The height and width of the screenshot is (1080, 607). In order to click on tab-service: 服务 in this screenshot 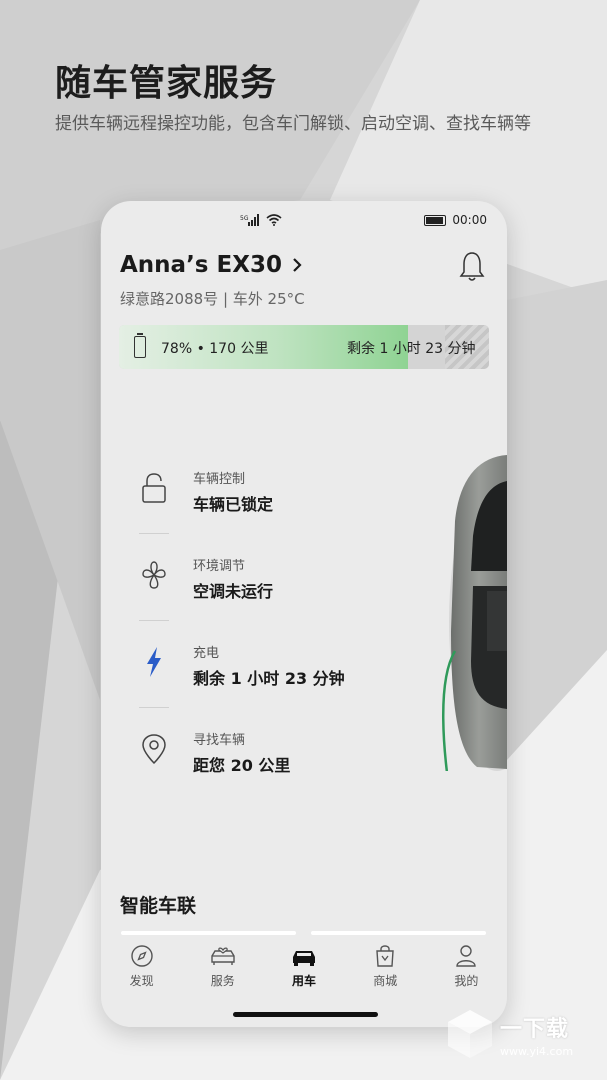, I will do `click(222, 968)`.